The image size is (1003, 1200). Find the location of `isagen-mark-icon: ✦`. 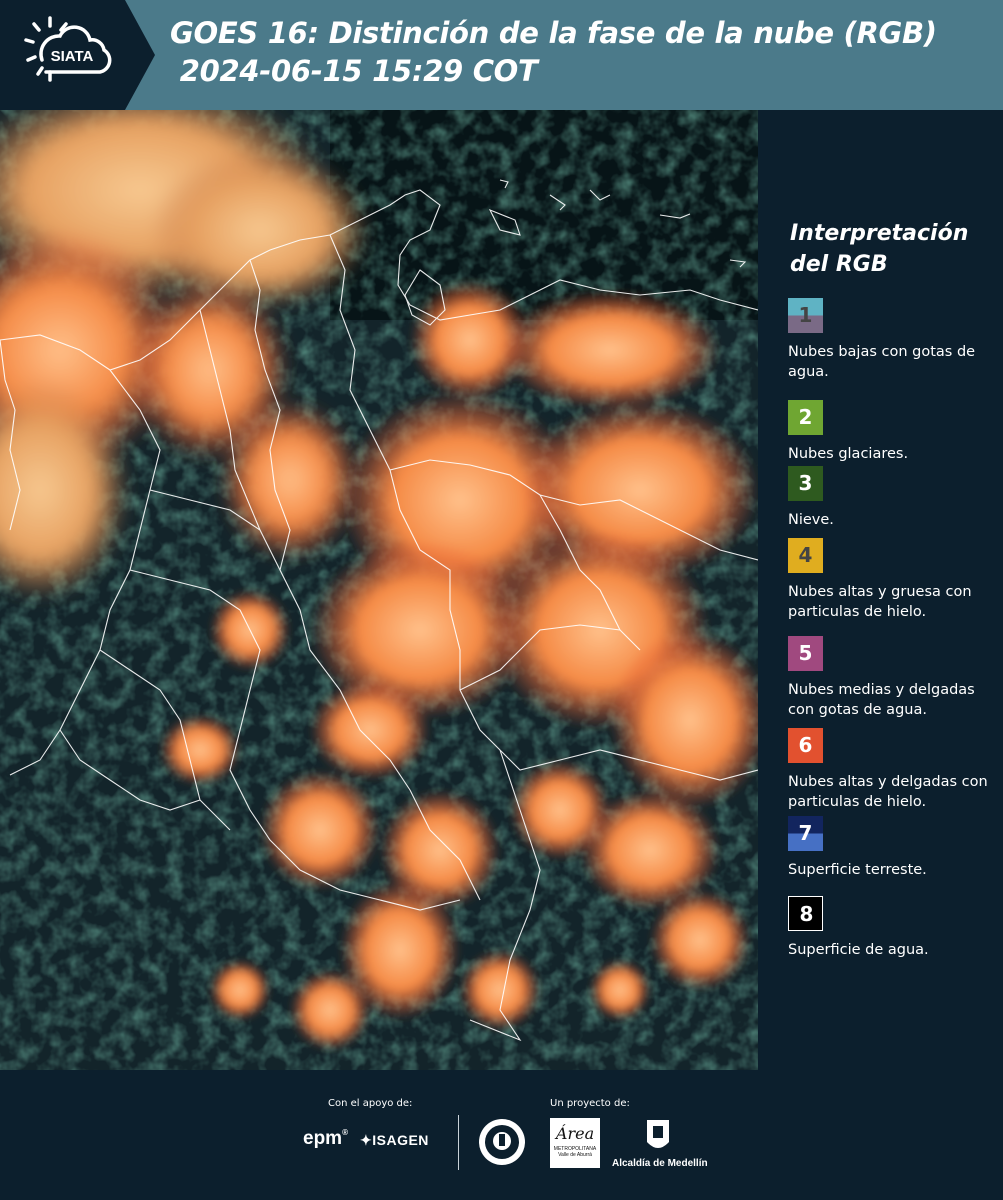

isagen-mark-icon: ✦ is located at coordinates (366, 1140).